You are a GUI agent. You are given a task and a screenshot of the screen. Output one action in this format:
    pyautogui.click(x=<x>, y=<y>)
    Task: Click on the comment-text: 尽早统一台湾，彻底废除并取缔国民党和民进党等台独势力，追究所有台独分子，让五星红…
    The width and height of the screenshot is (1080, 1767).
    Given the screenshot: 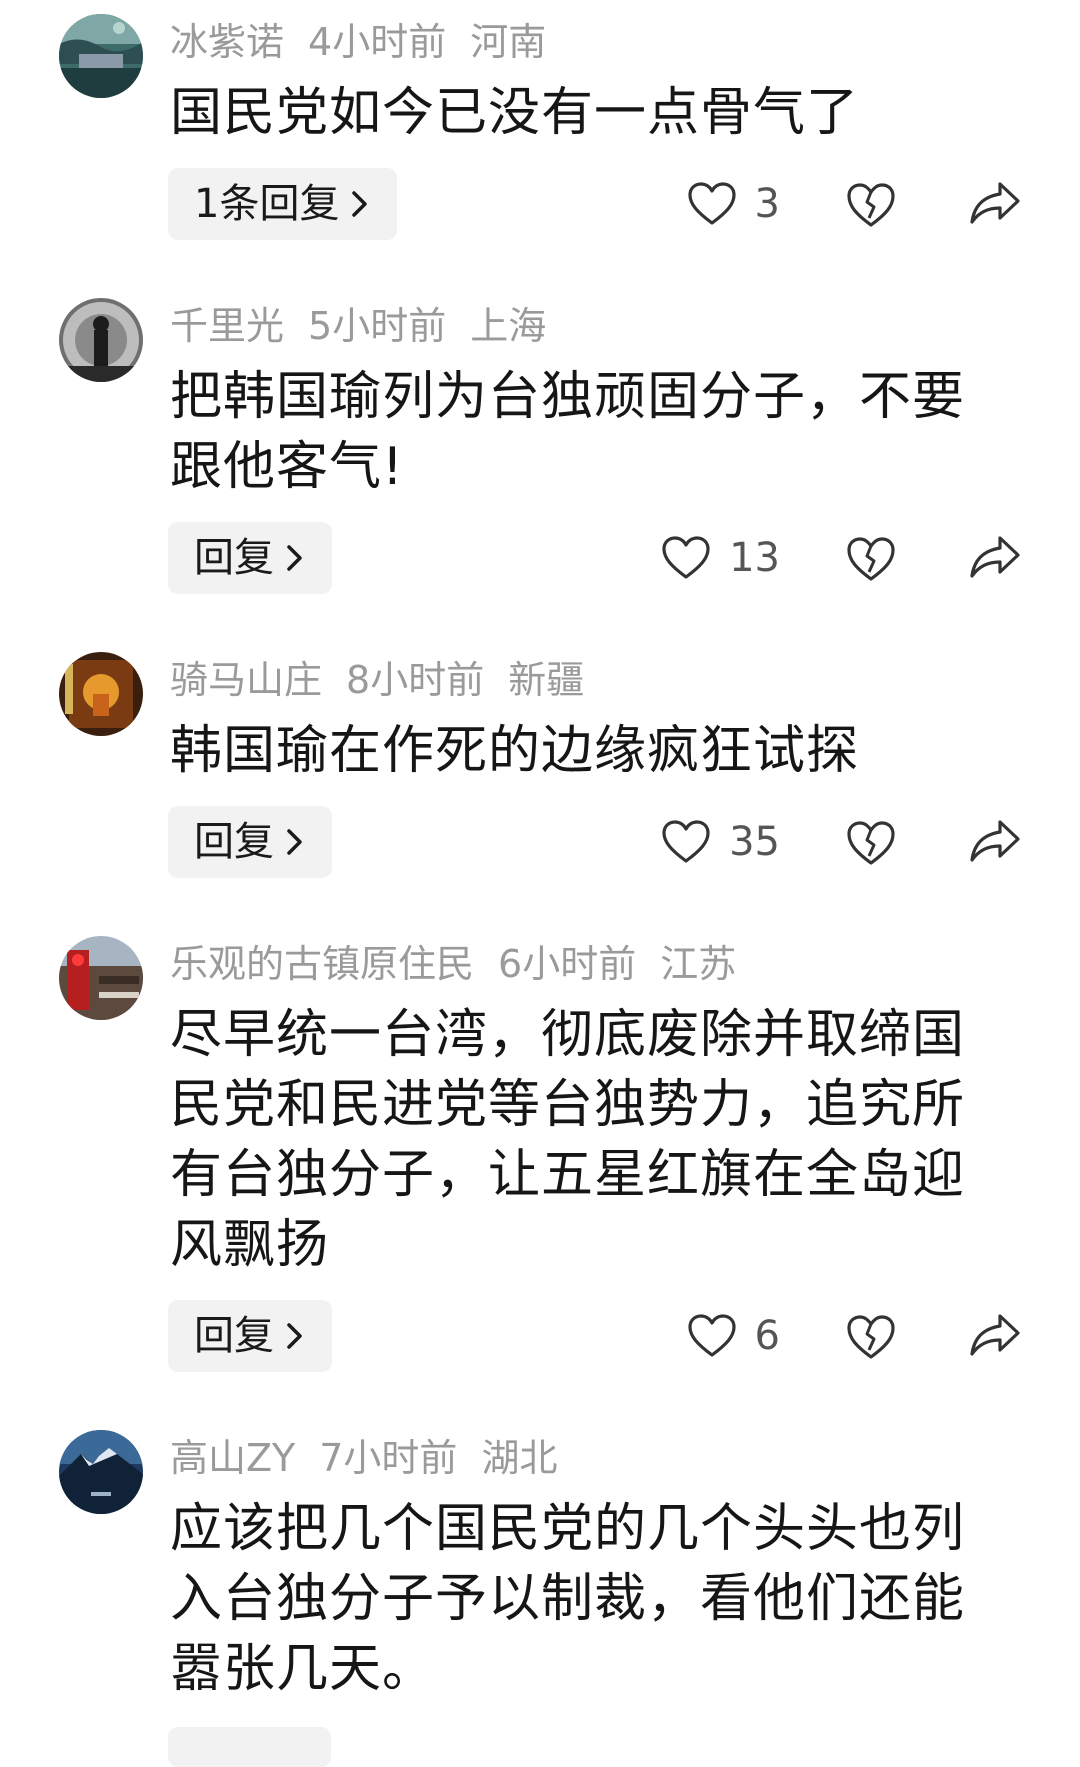 What is the action you would take?
    pyautogui.click(x=568, y=1140)
    